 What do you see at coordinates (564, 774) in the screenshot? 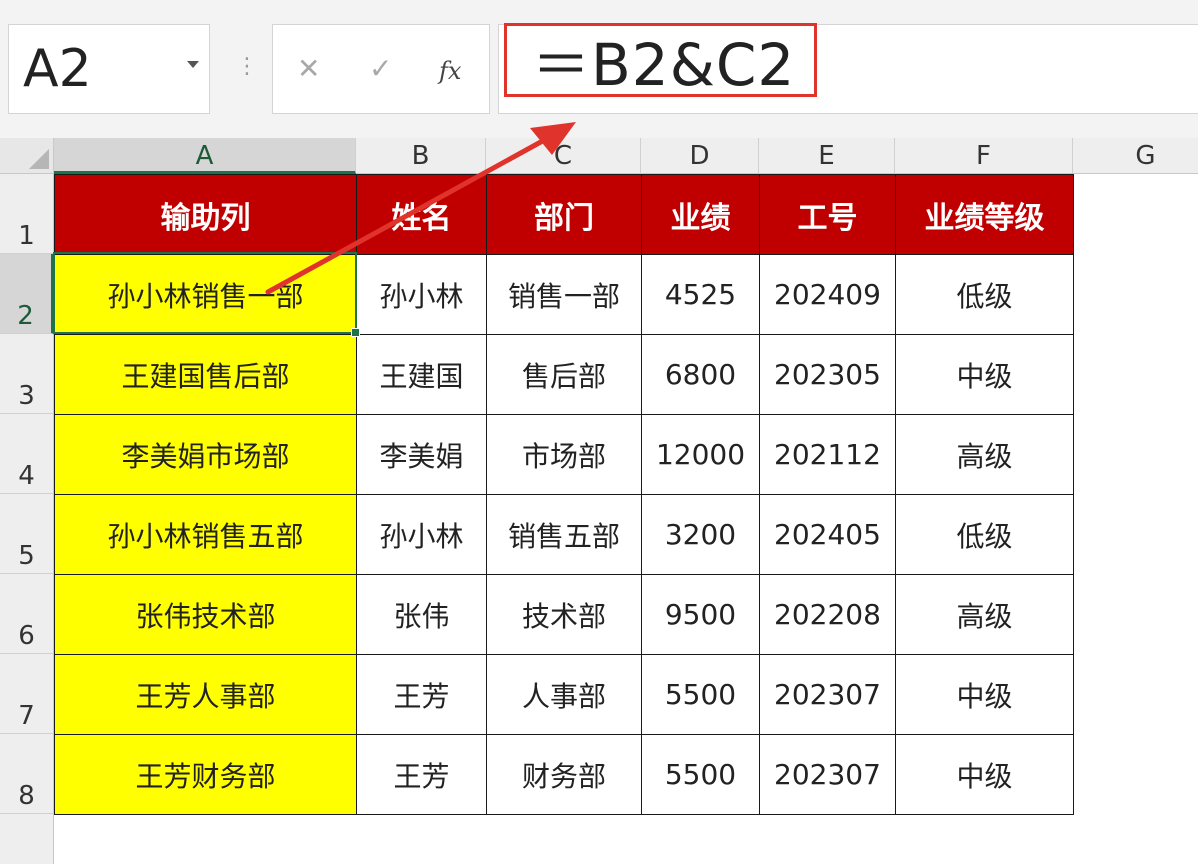
I see `cell-dept: 财务部` at bounding box center [564, 774].